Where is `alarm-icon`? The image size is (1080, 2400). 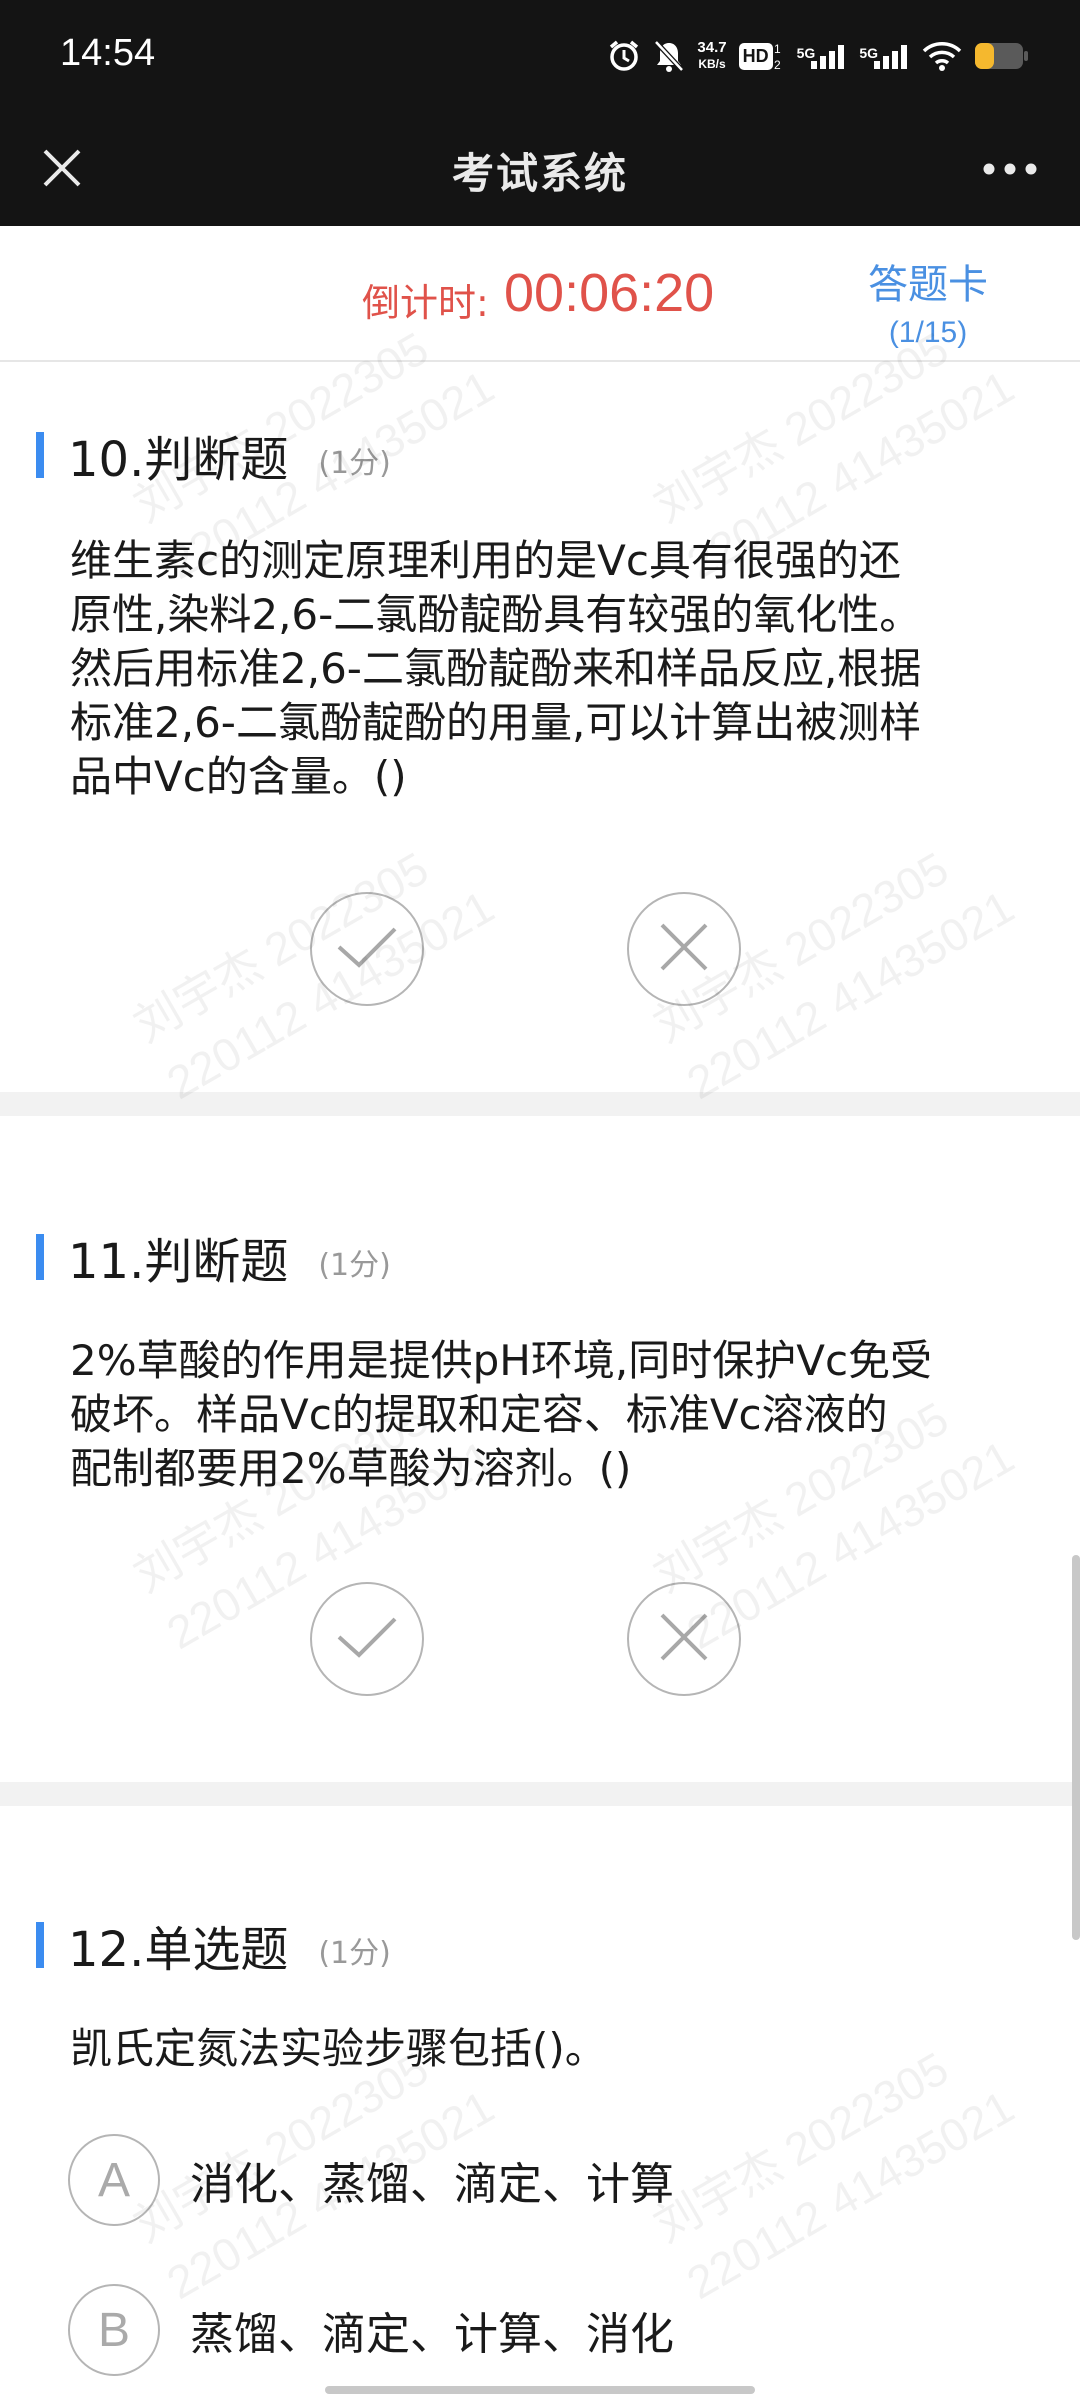
alarm-icon is located at coordinates (624, 56).